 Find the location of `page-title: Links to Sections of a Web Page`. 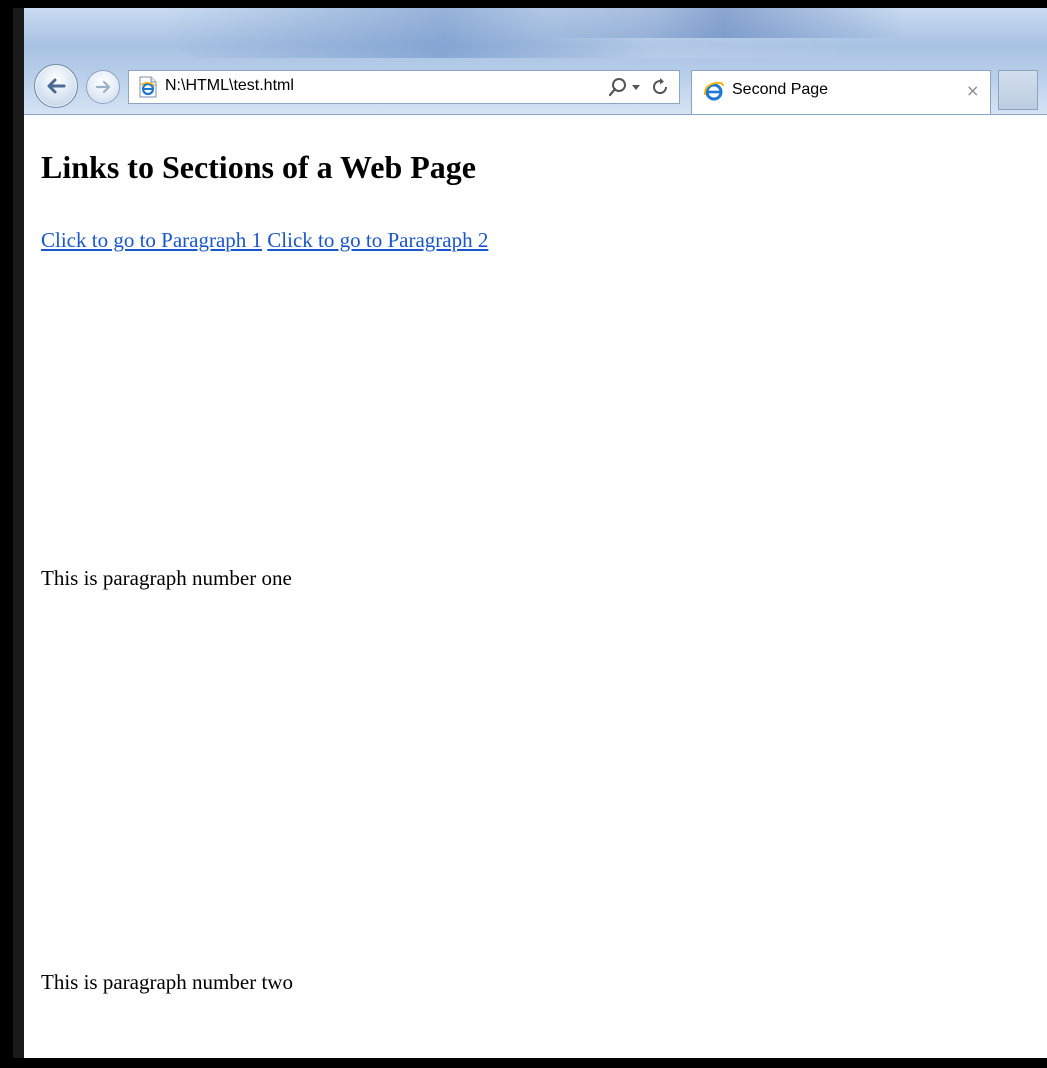

page-title: Links to Sections of a Web Page is located at coordinates (258, 167).